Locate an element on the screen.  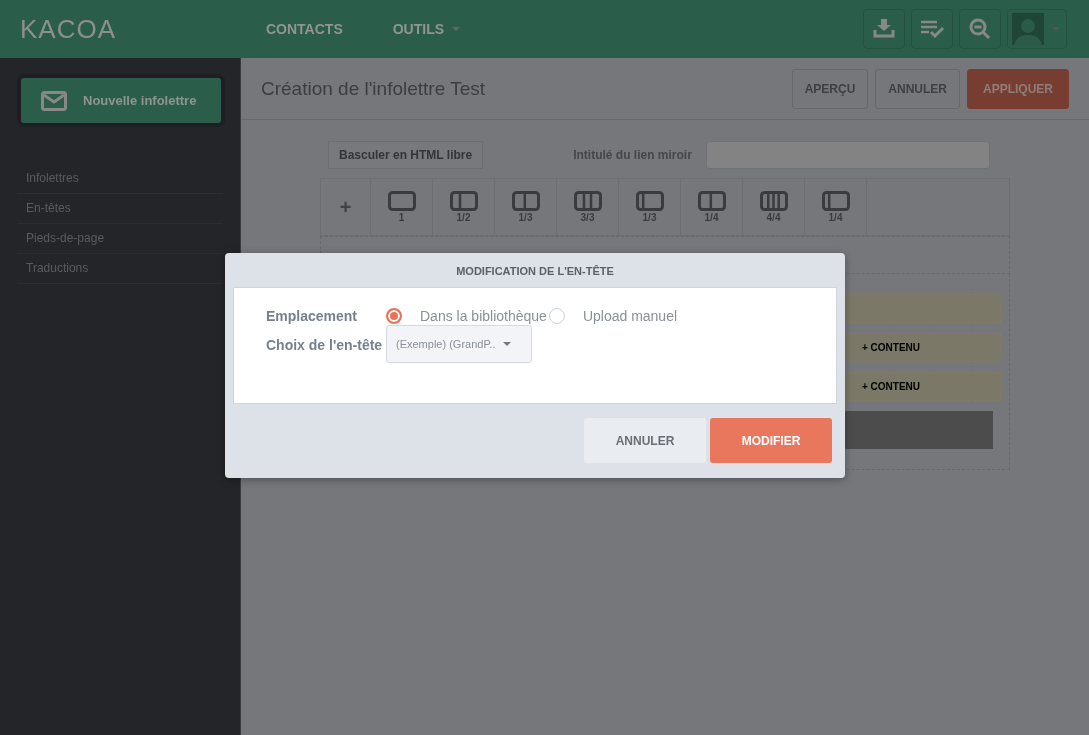
toolbar-button: ANNULER is located at coordinates (917, 88).